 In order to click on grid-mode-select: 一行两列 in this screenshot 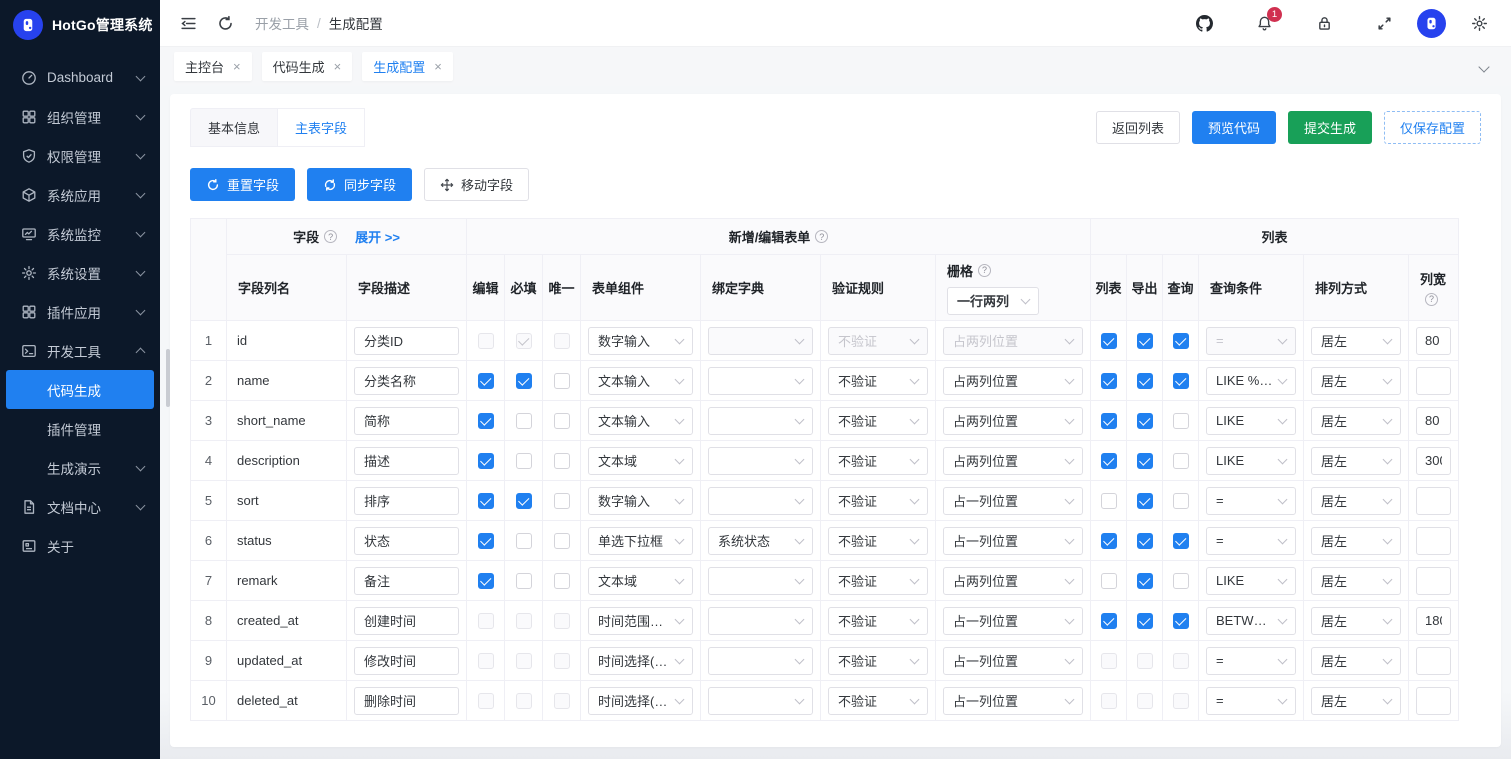, I will do `click(993, 300)`.